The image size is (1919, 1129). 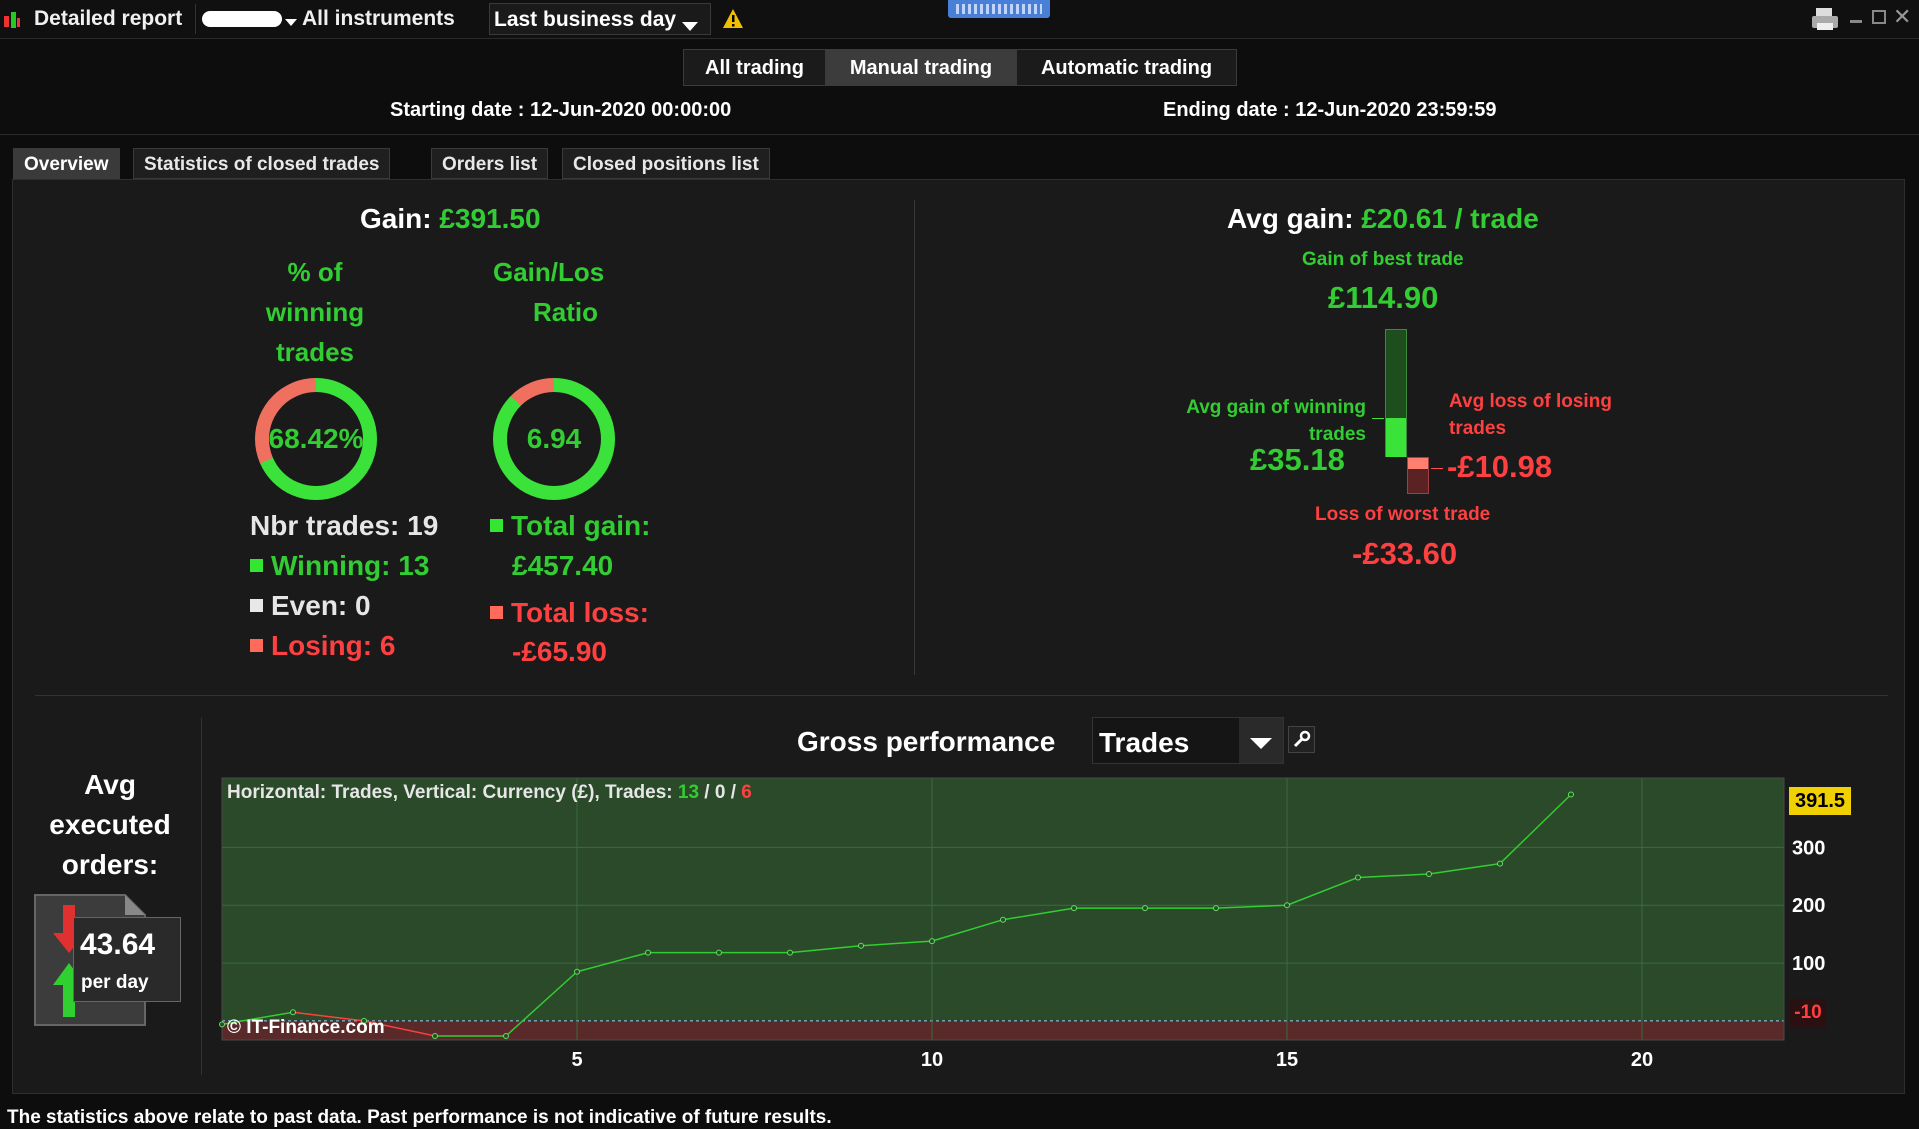 What do you see at coordinates (108, 18) in the screenshot?
I see `report-title: Detailed report` at bounding box center [108, 18].